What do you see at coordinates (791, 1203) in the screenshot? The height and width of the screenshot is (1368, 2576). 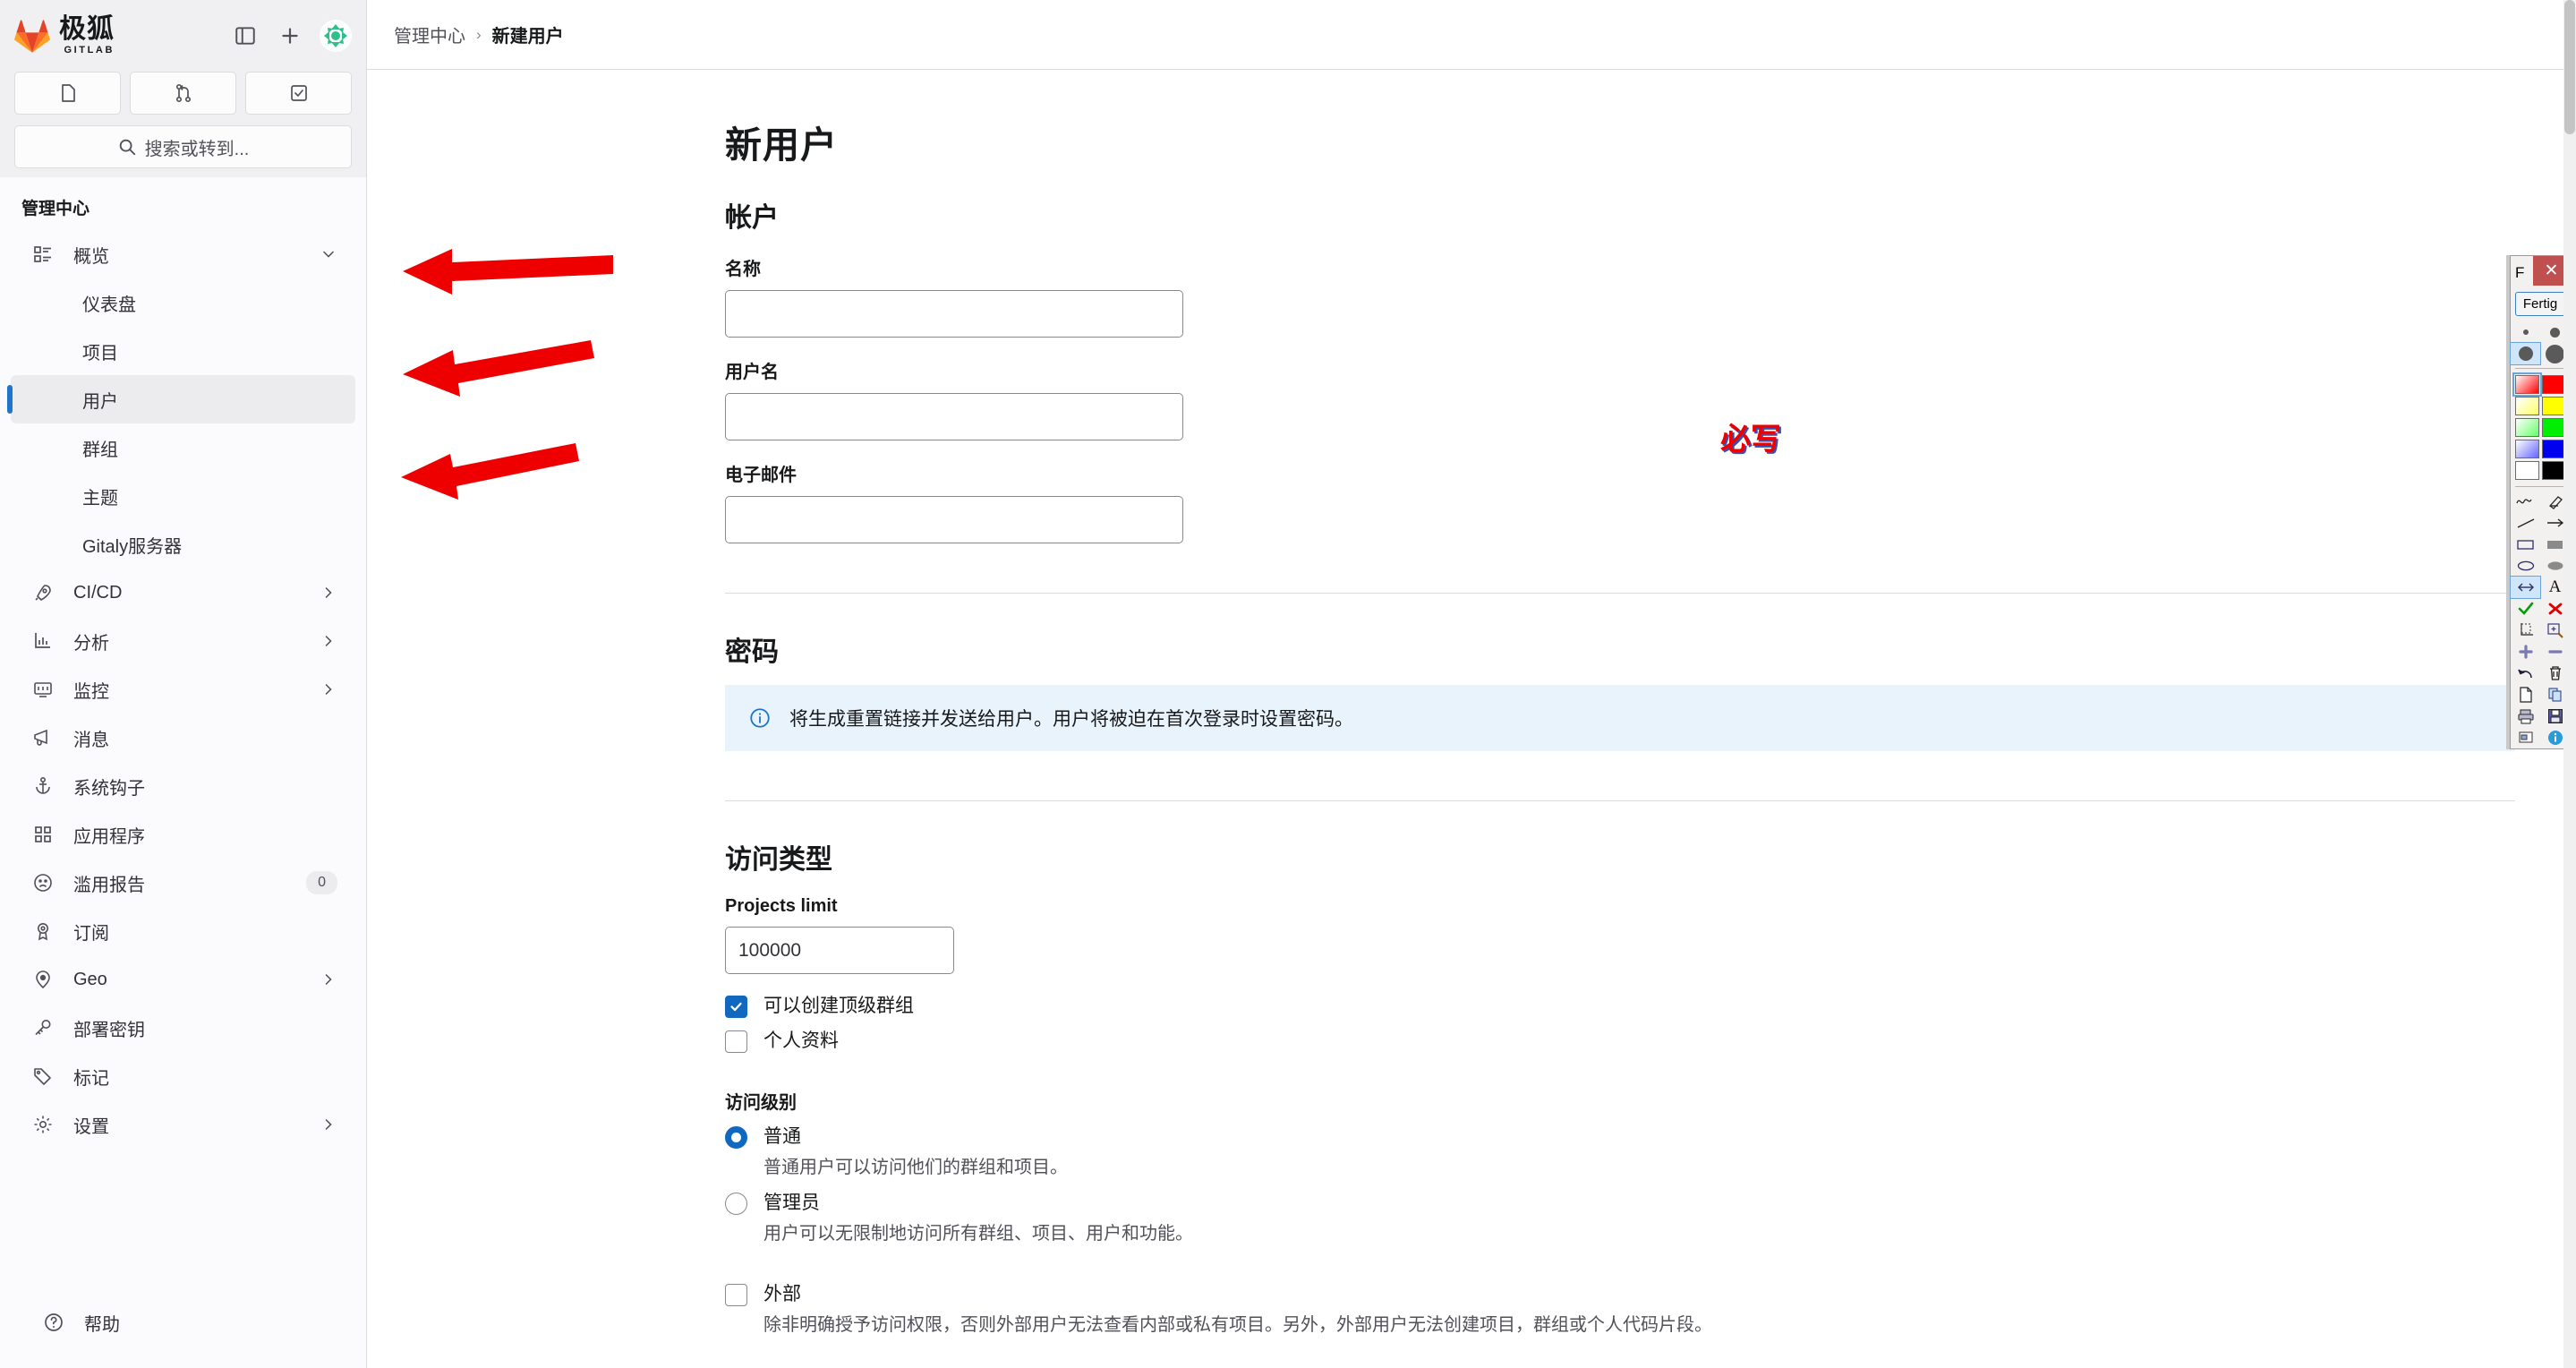 I see `access-level-admin-radio-label: 管理员` at bounding box center [791, 1203].